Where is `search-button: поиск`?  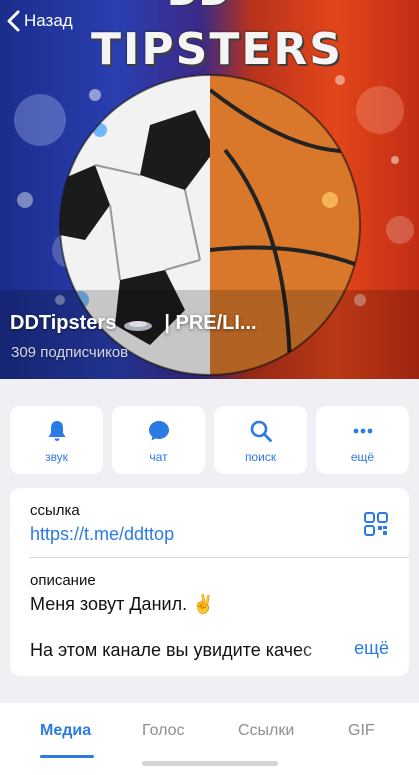 search-button: поиск is located at coordinates (260, 440).